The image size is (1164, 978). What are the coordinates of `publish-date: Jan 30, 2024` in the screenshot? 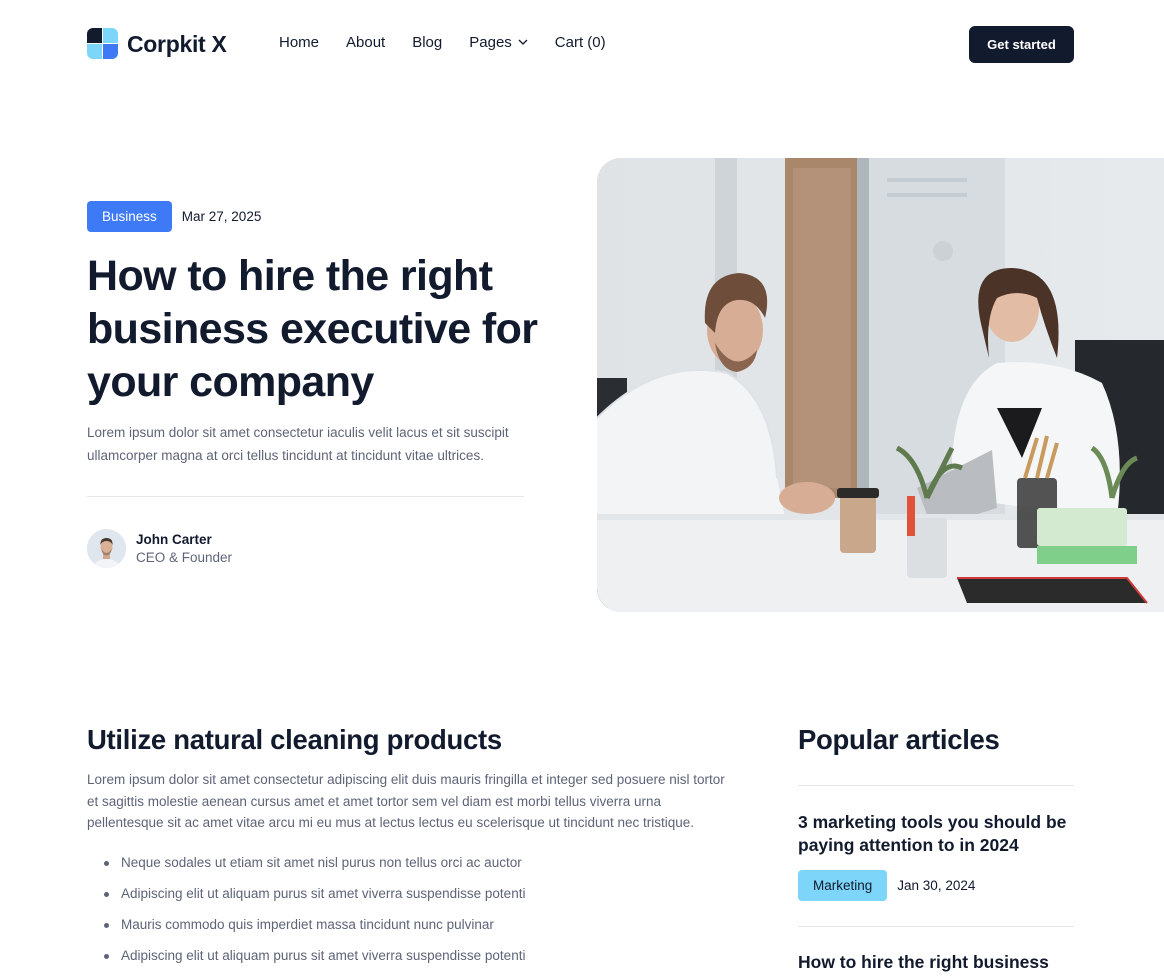 It's located at (936, 885).